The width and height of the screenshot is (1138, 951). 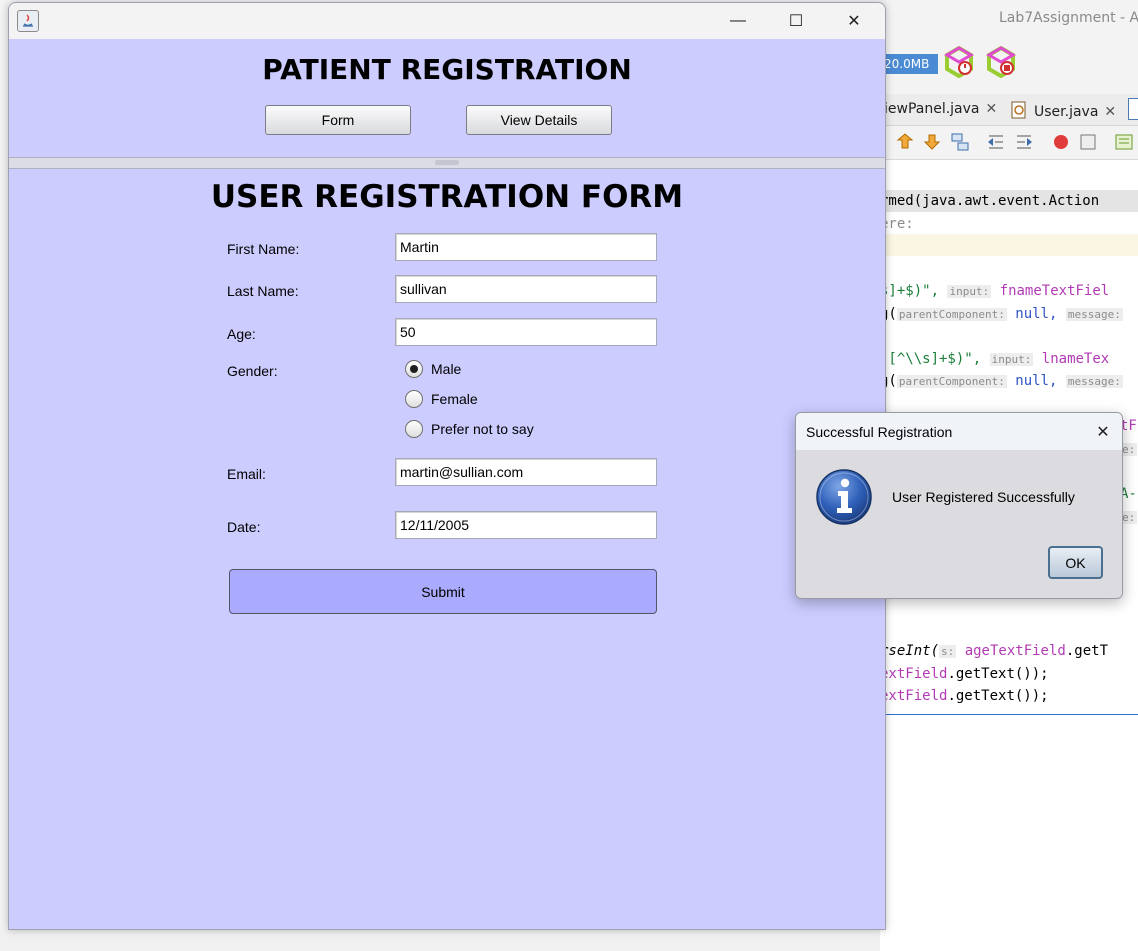 I want to click on code-line-current, so click(x=1009, y=245).